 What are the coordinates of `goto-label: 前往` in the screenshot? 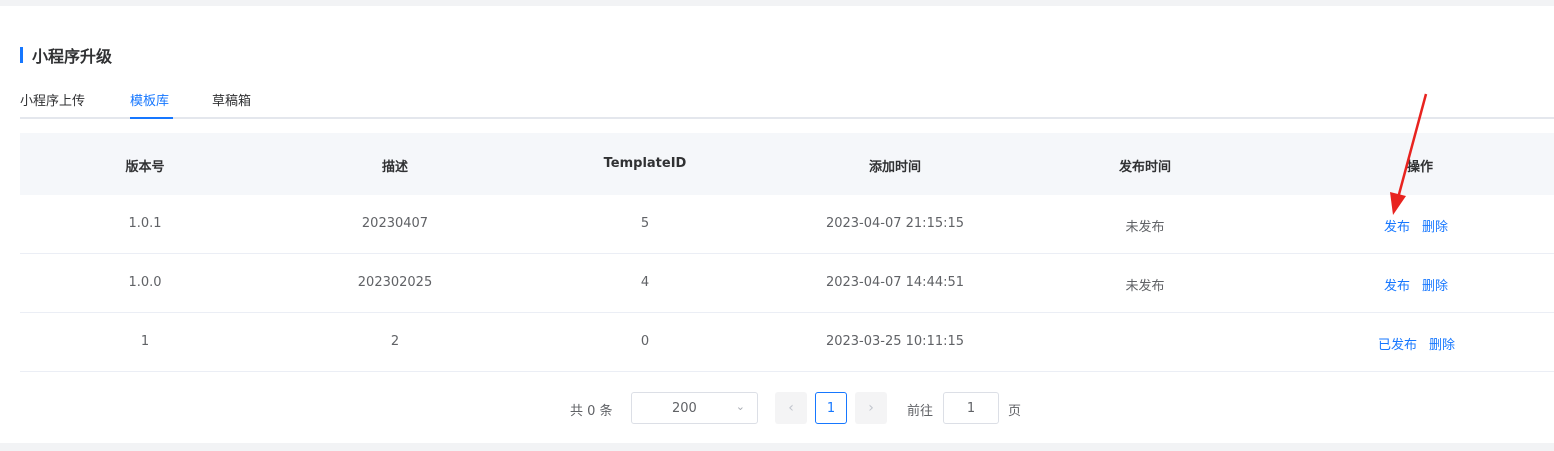 It's located at (920, 411).